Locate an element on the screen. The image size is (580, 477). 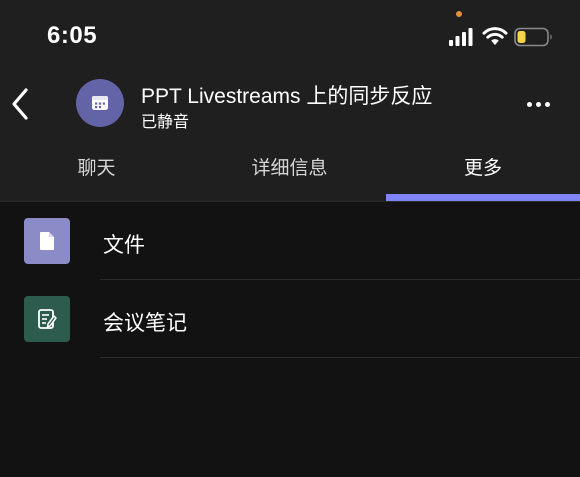
calendar-icon is located at coordinates (100, 103).